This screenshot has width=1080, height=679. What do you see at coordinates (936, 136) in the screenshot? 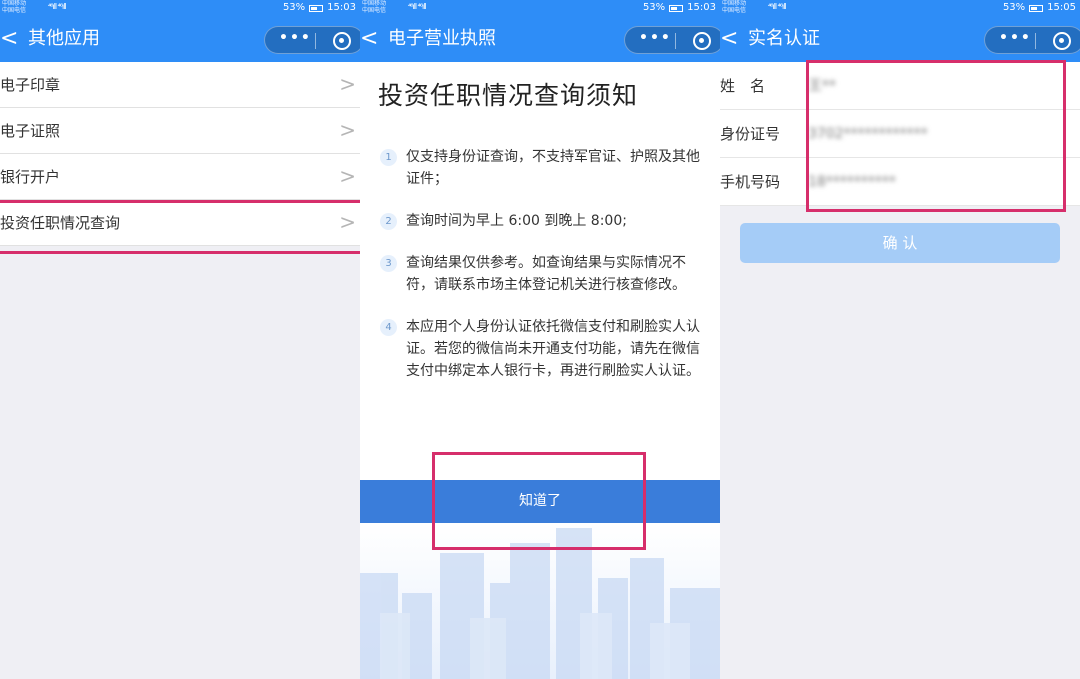
I see `highlight-box-fields` at bounding box center [936, 136].